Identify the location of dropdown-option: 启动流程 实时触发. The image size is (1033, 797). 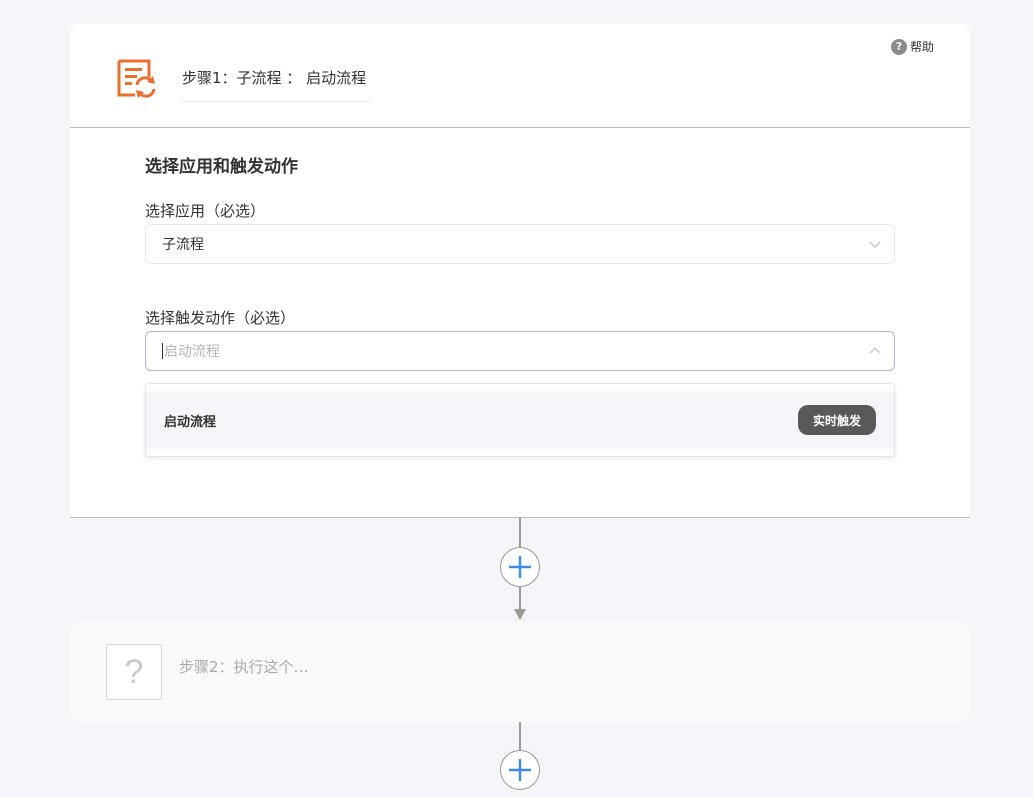
(520, 420).